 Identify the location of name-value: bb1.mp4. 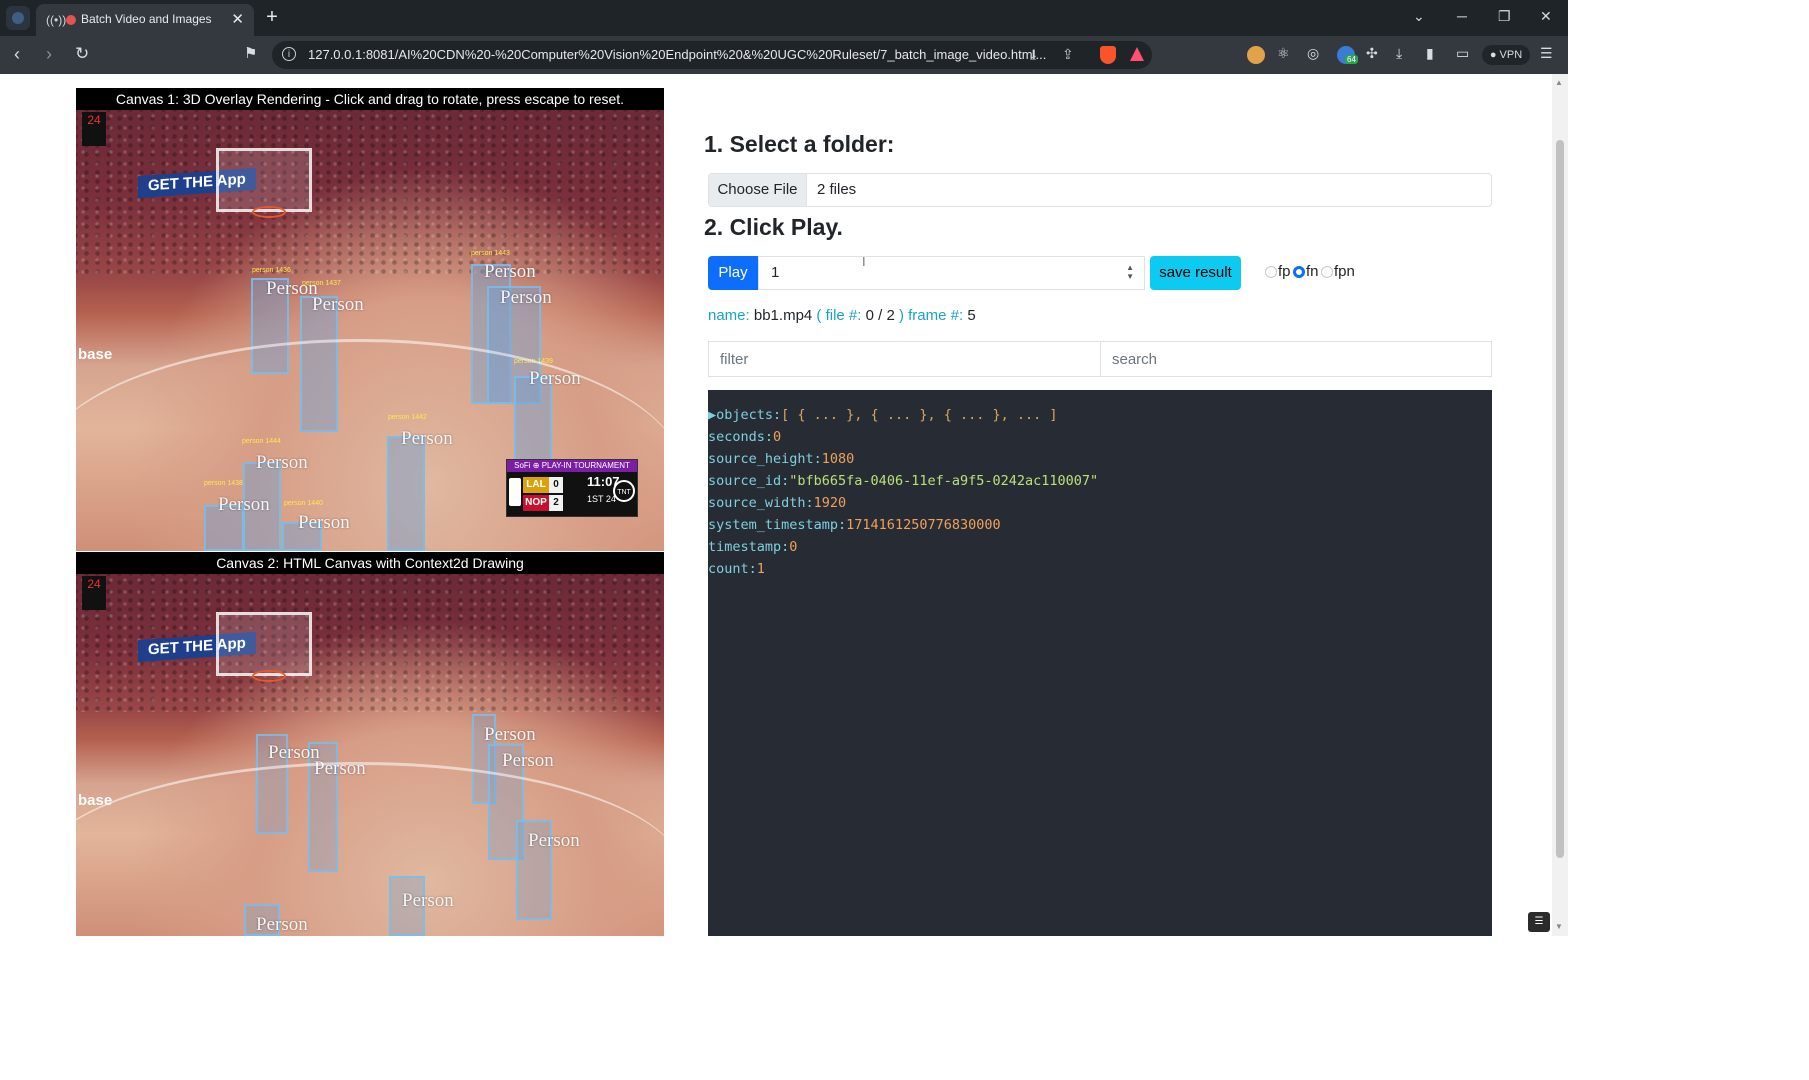
(783, 315).